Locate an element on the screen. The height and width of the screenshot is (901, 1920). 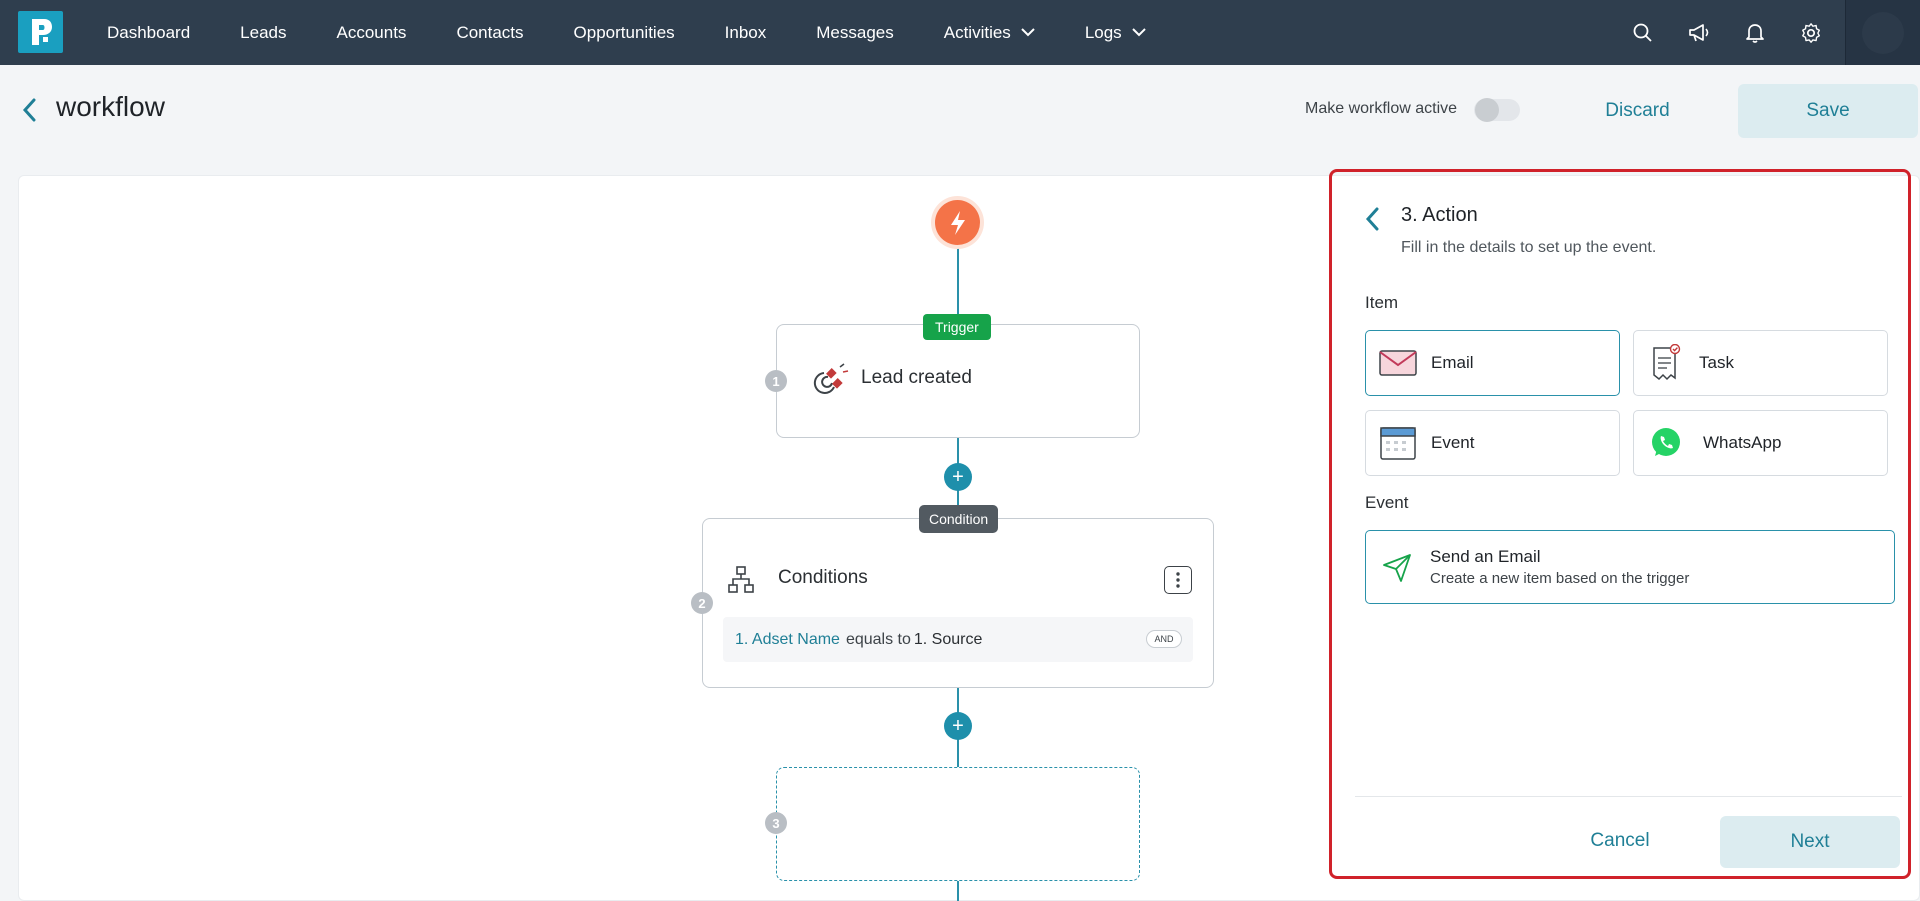
item-option-task: Task is located at coordinates (1760, 363).